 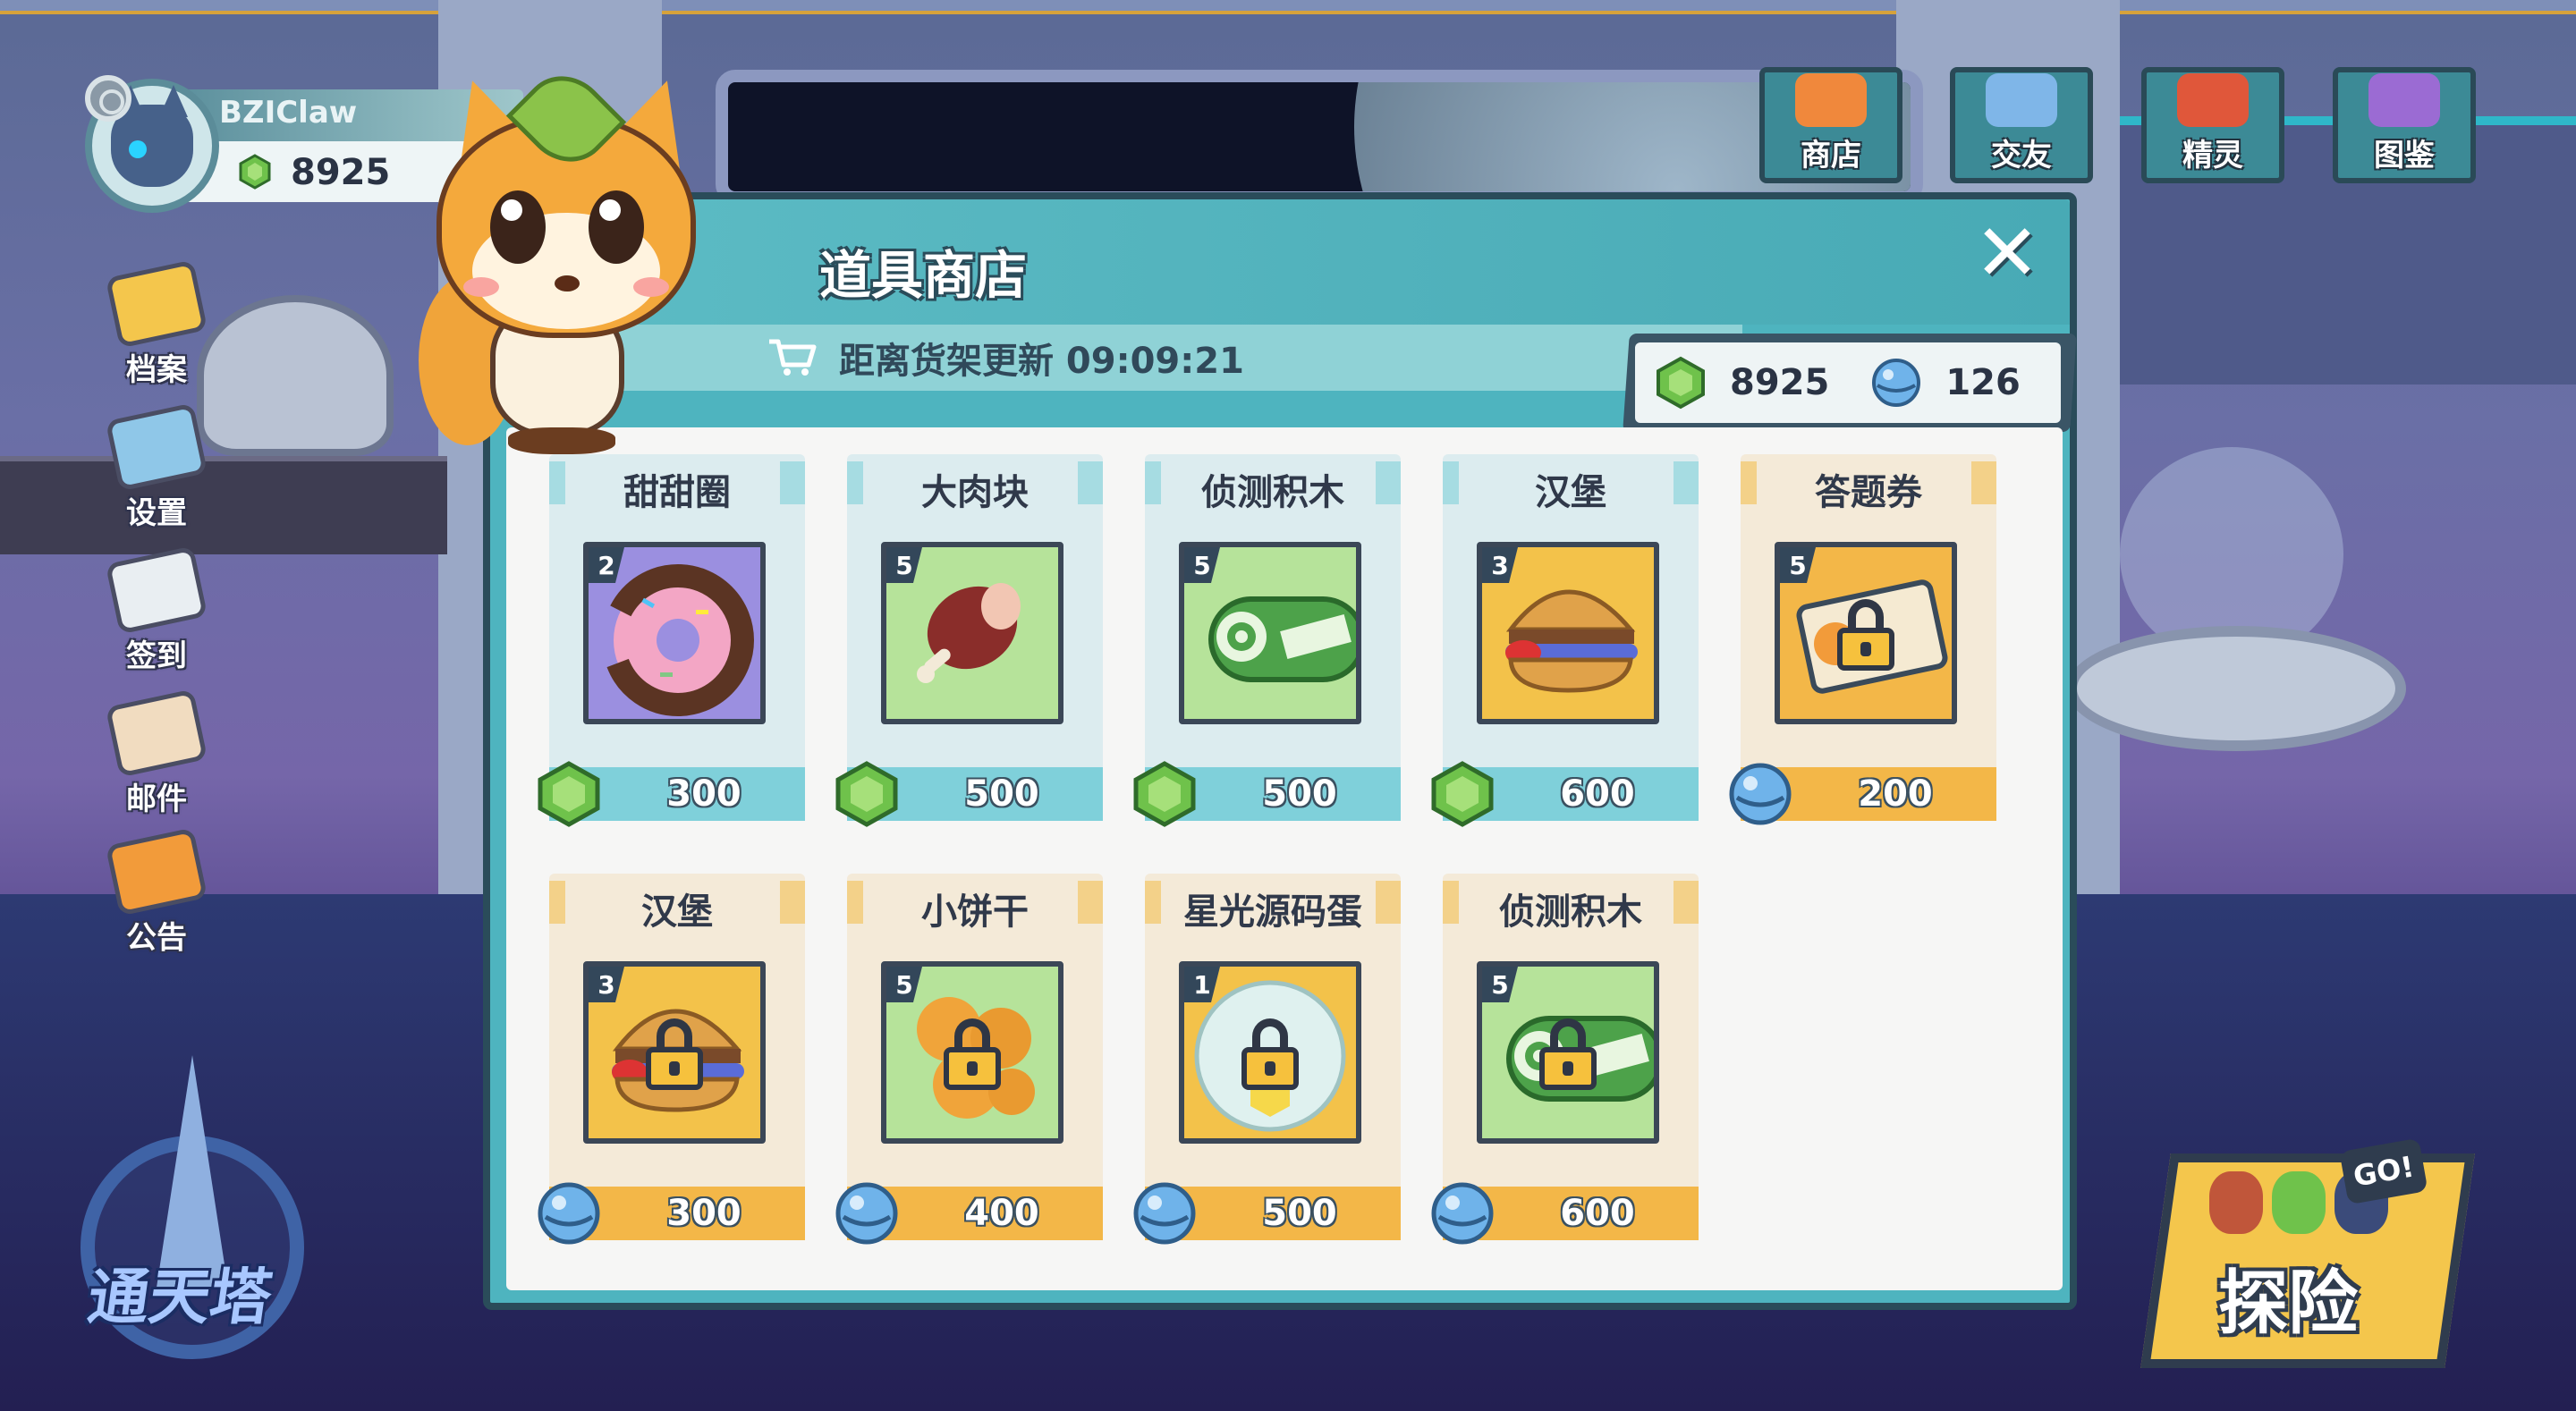 I want to click on shop-item-card: 侦测积木 5 600, so click(x=1565, y=1059).